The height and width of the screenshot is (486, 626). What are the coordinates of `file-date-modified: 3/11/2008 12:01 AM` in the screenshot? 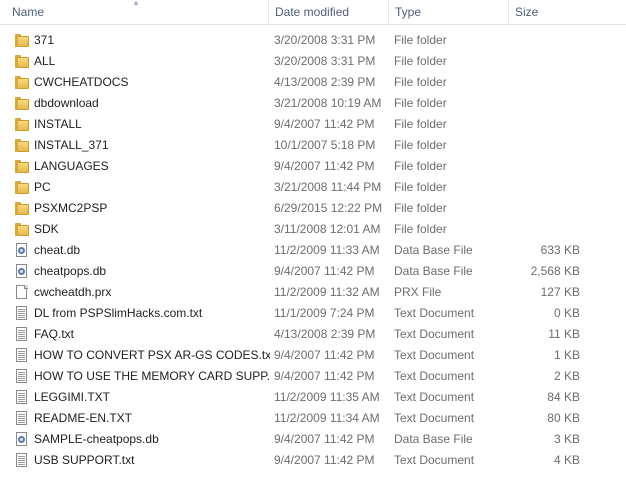 It's located at (327, 229).